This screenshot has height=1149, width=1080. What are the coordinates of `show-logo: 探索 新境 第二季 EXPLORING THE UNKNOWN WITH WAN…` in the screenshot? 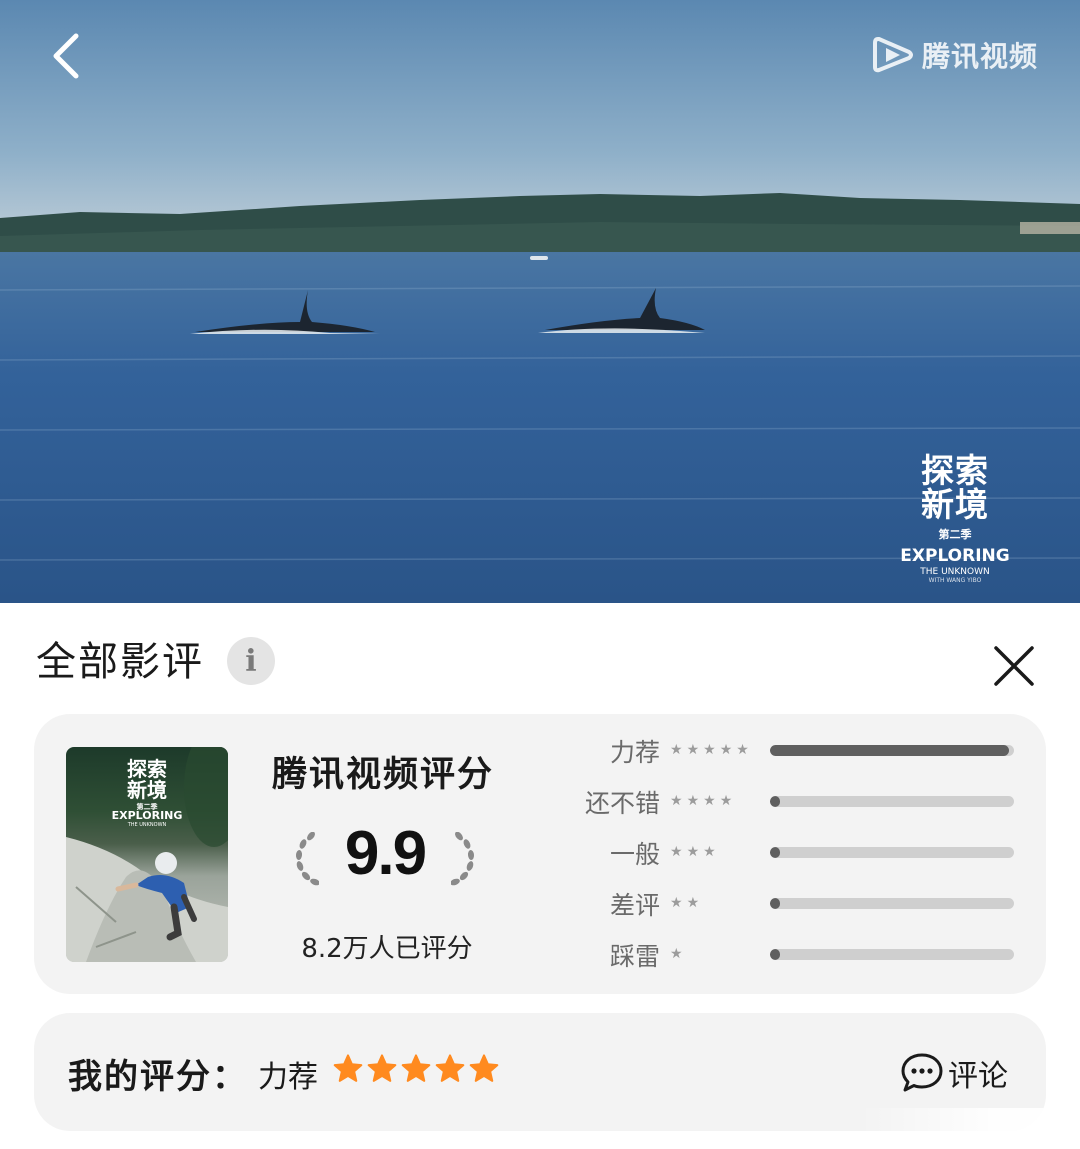 It's located at (955, 518).